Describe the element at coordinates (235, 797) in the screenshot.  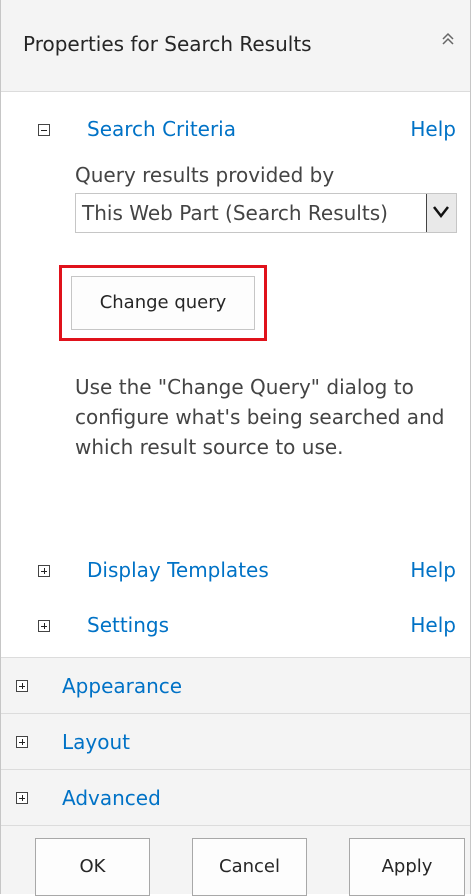
I see `advanced-section: Advanced` at that location.